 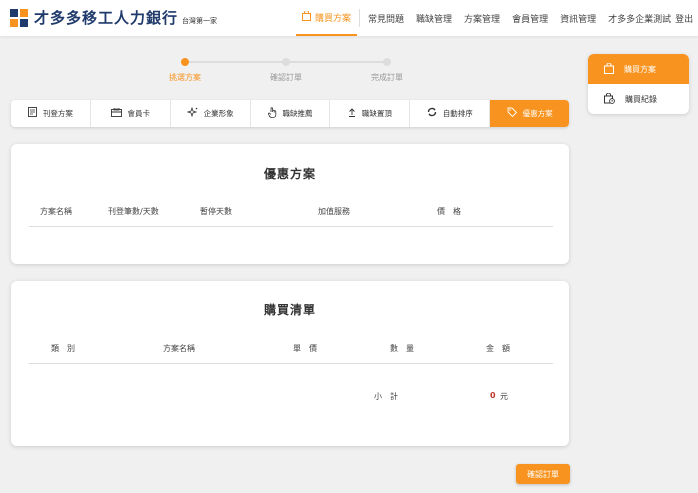 I want to click on column-header-amount: 金 額, so click(x=498, y=348).